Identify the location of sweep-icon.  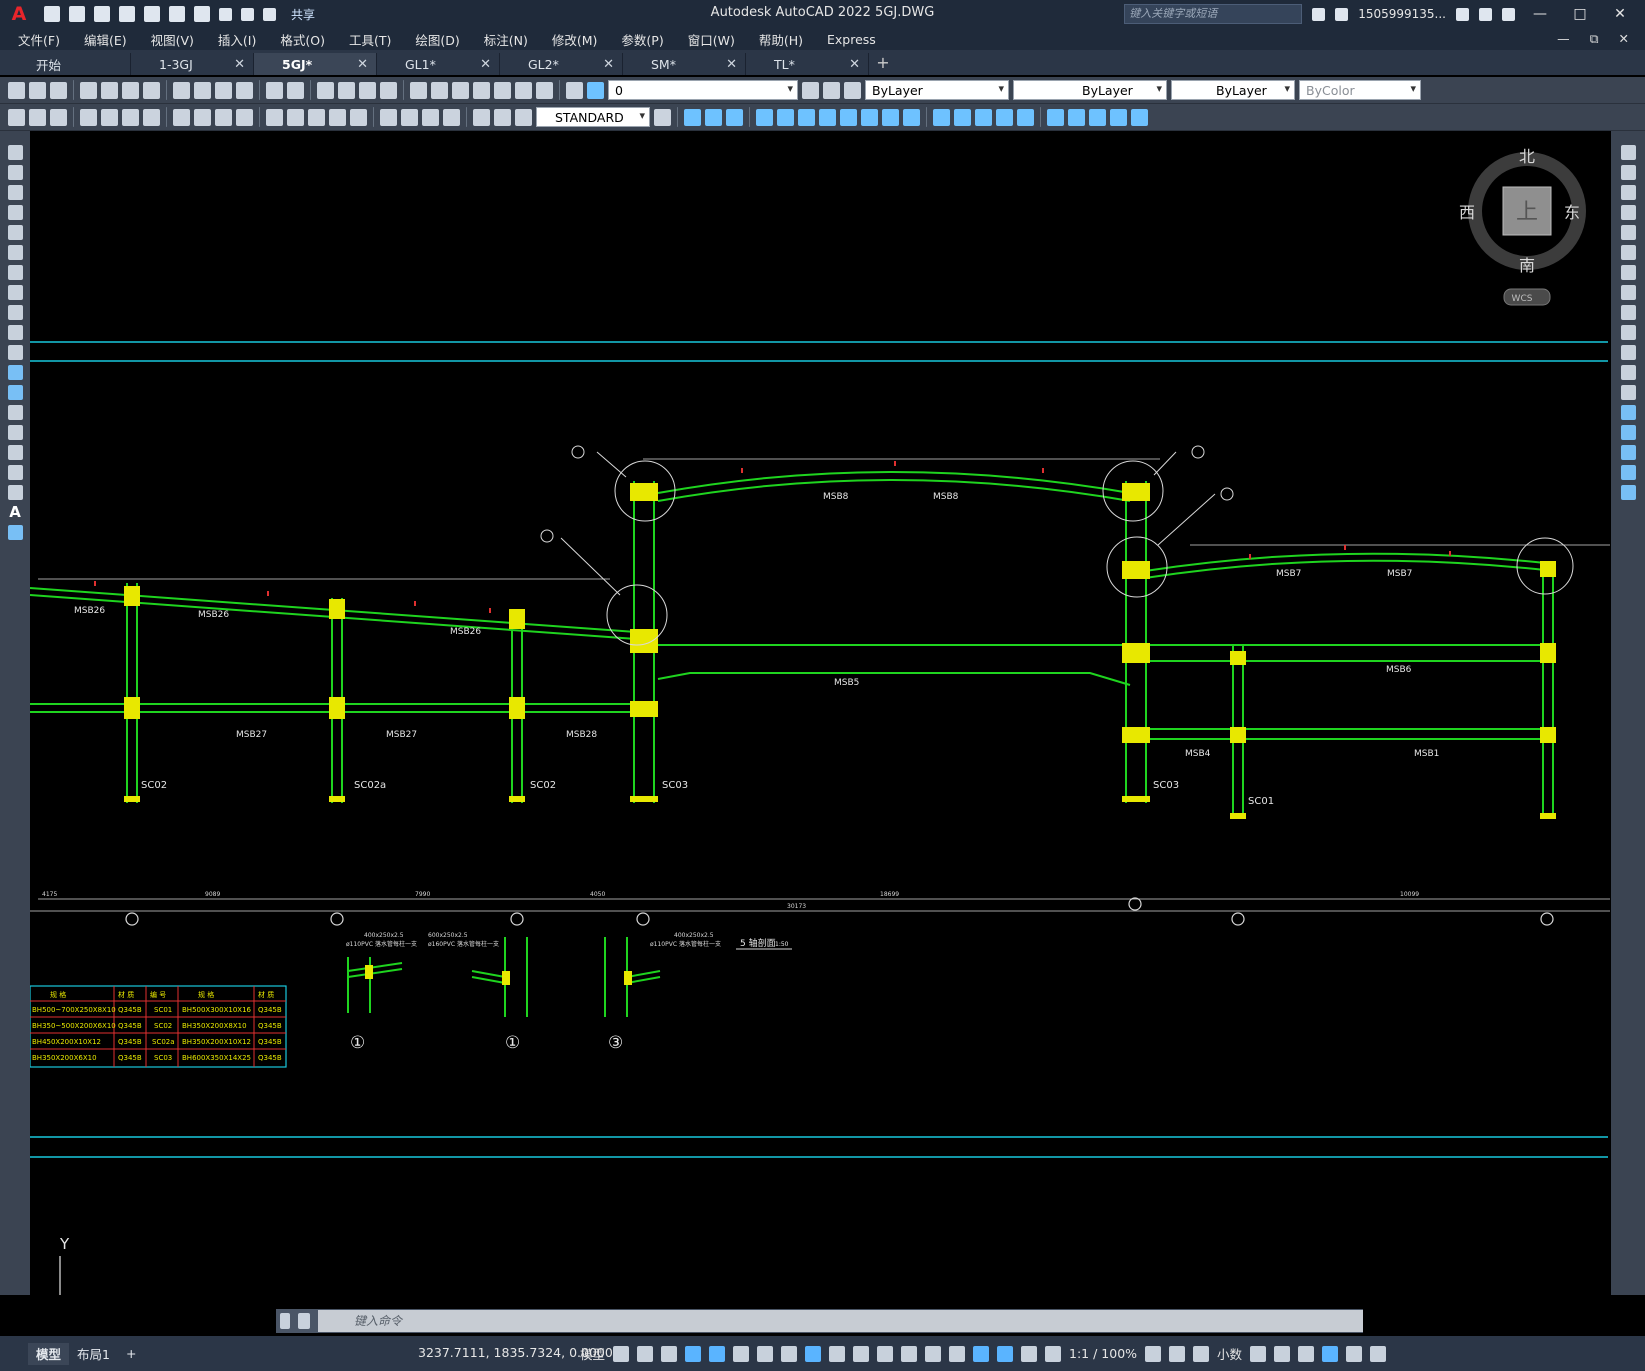
(806, 117).